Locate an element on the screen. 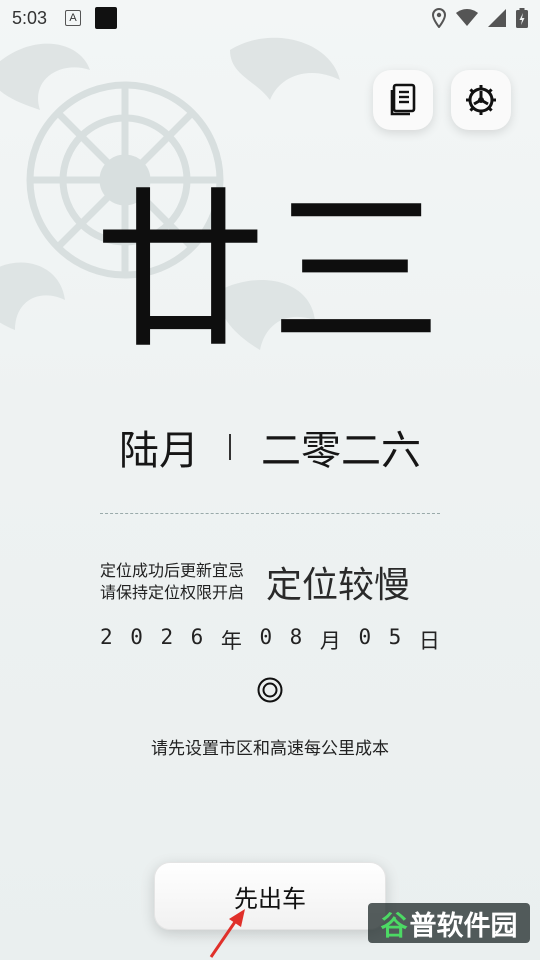  notification-letter-icon: A is located at coordinates (73, 18).